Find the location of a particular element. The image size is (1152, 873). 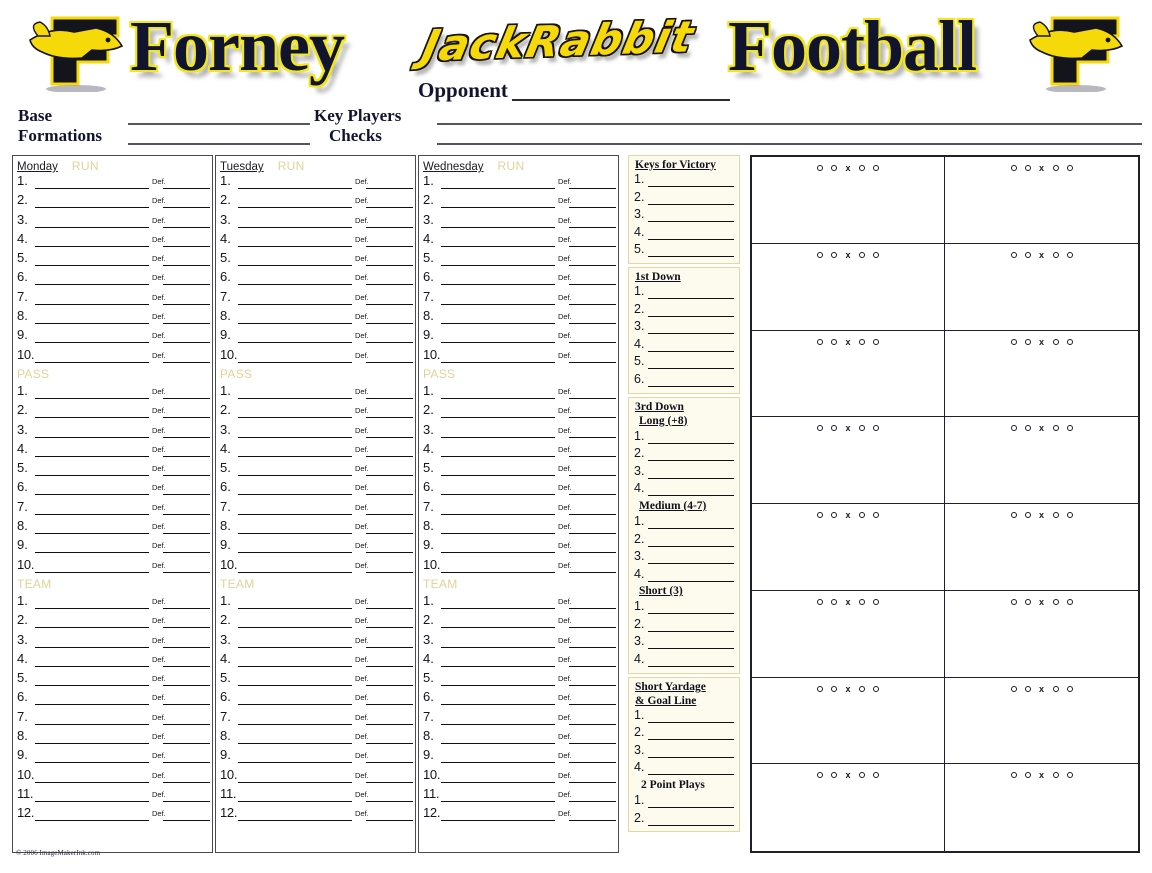

situation-call-row: 1. is located at coordinates (684, 181).